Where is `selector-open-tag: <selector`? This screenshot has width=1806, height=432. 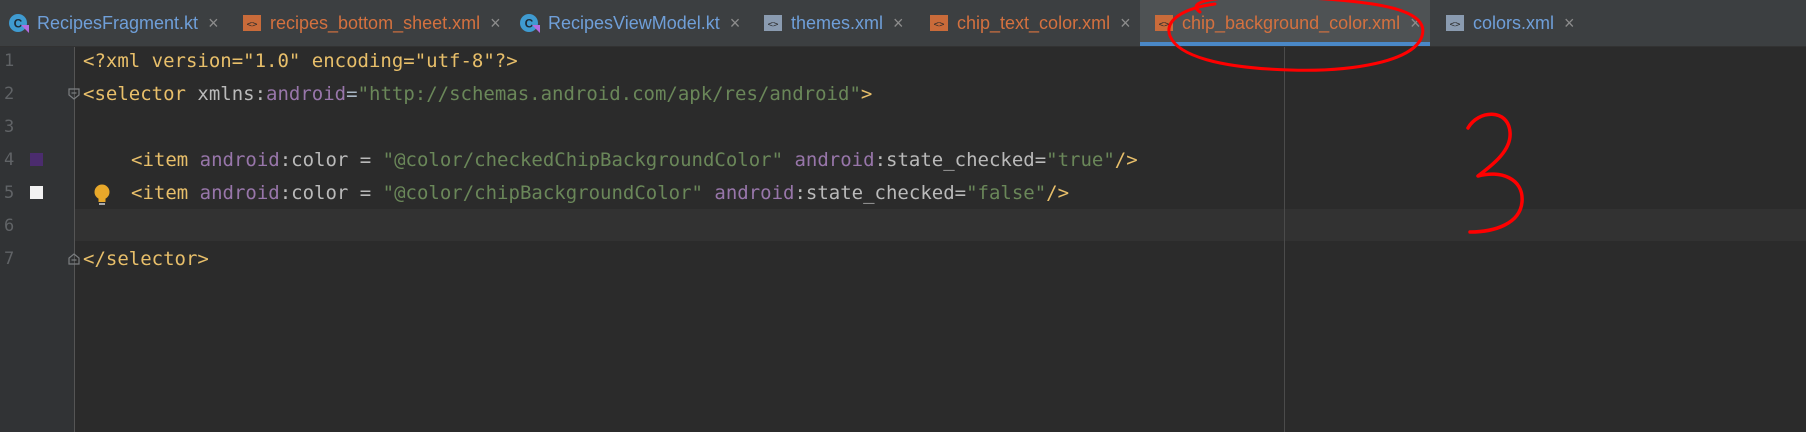 selector-open-tag: <selector is located at coordinates (140, 94).